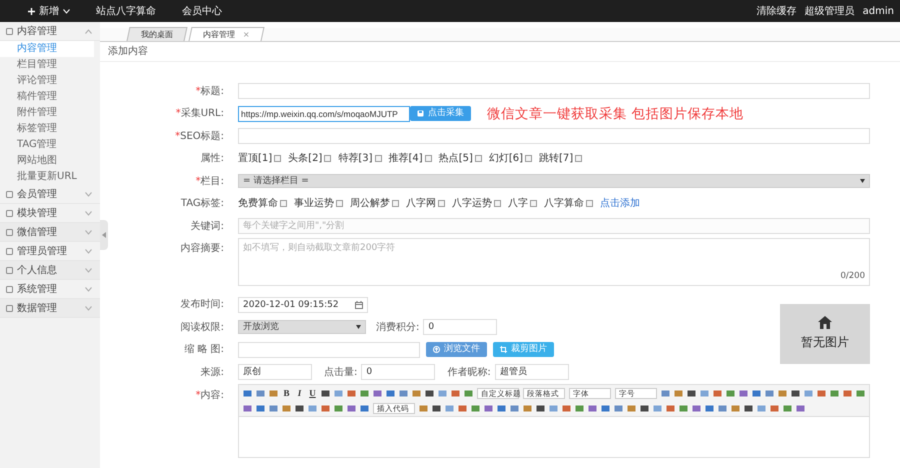  I want to click on checkbox-label: 免费算命, so click(258, 204).